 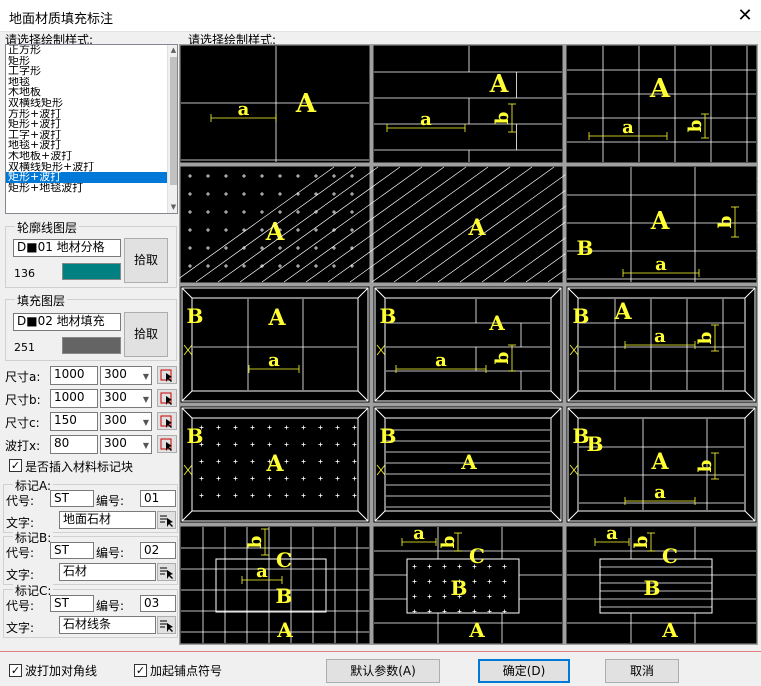 What do you see at coordinates (20, 553) in the screenshot?
I see `marker-code-label: 代号:` at bounding box center [20, 553].